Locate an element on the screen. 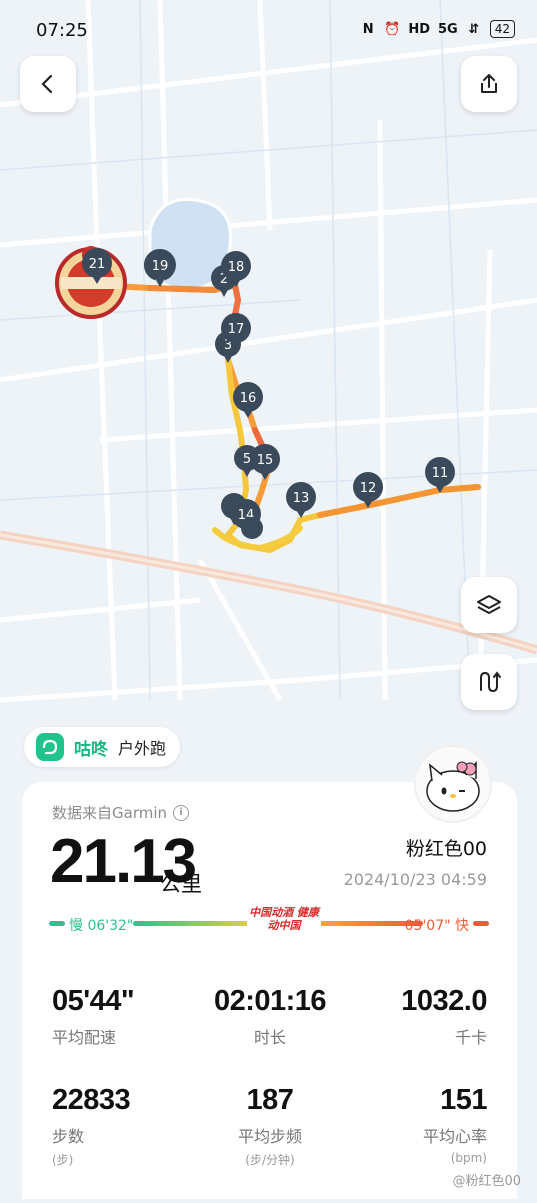 This screenshot has width=537, height=1203. svg-text: 13 is located at coordinates (301, 498).